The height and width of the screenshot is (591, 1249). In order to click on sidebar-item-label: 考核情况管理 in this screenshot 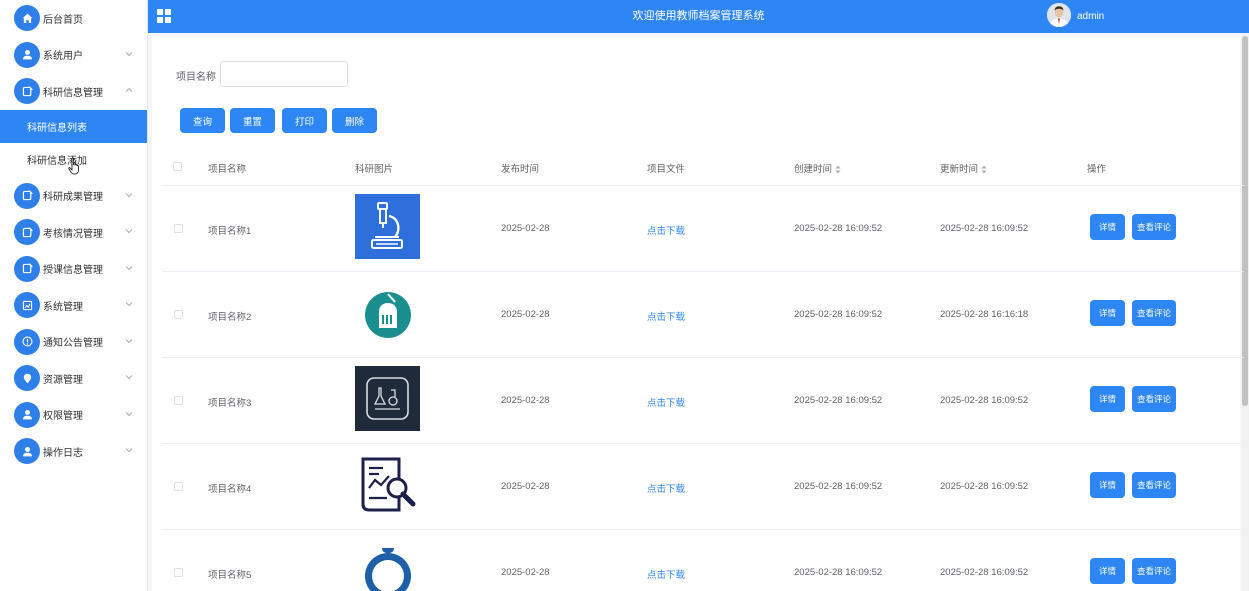, I will do `click(73, 234)`.